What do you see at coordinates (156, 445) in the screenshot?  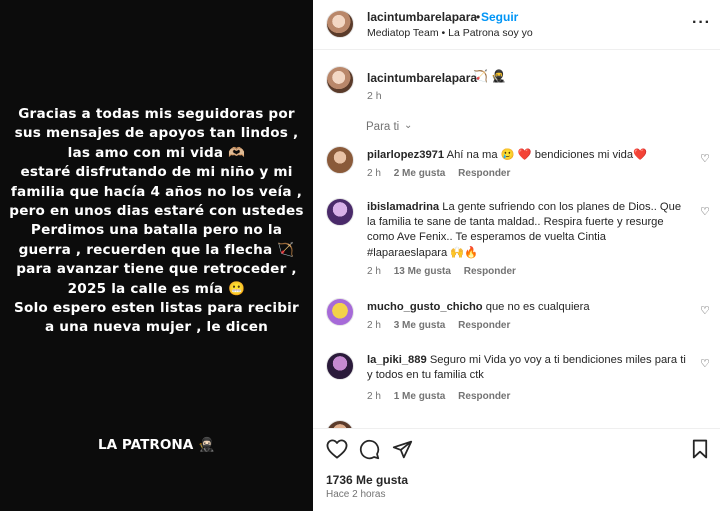 I see `story-signature: LA PATRONA 🥷🏻` at bounding box center [156, 445].